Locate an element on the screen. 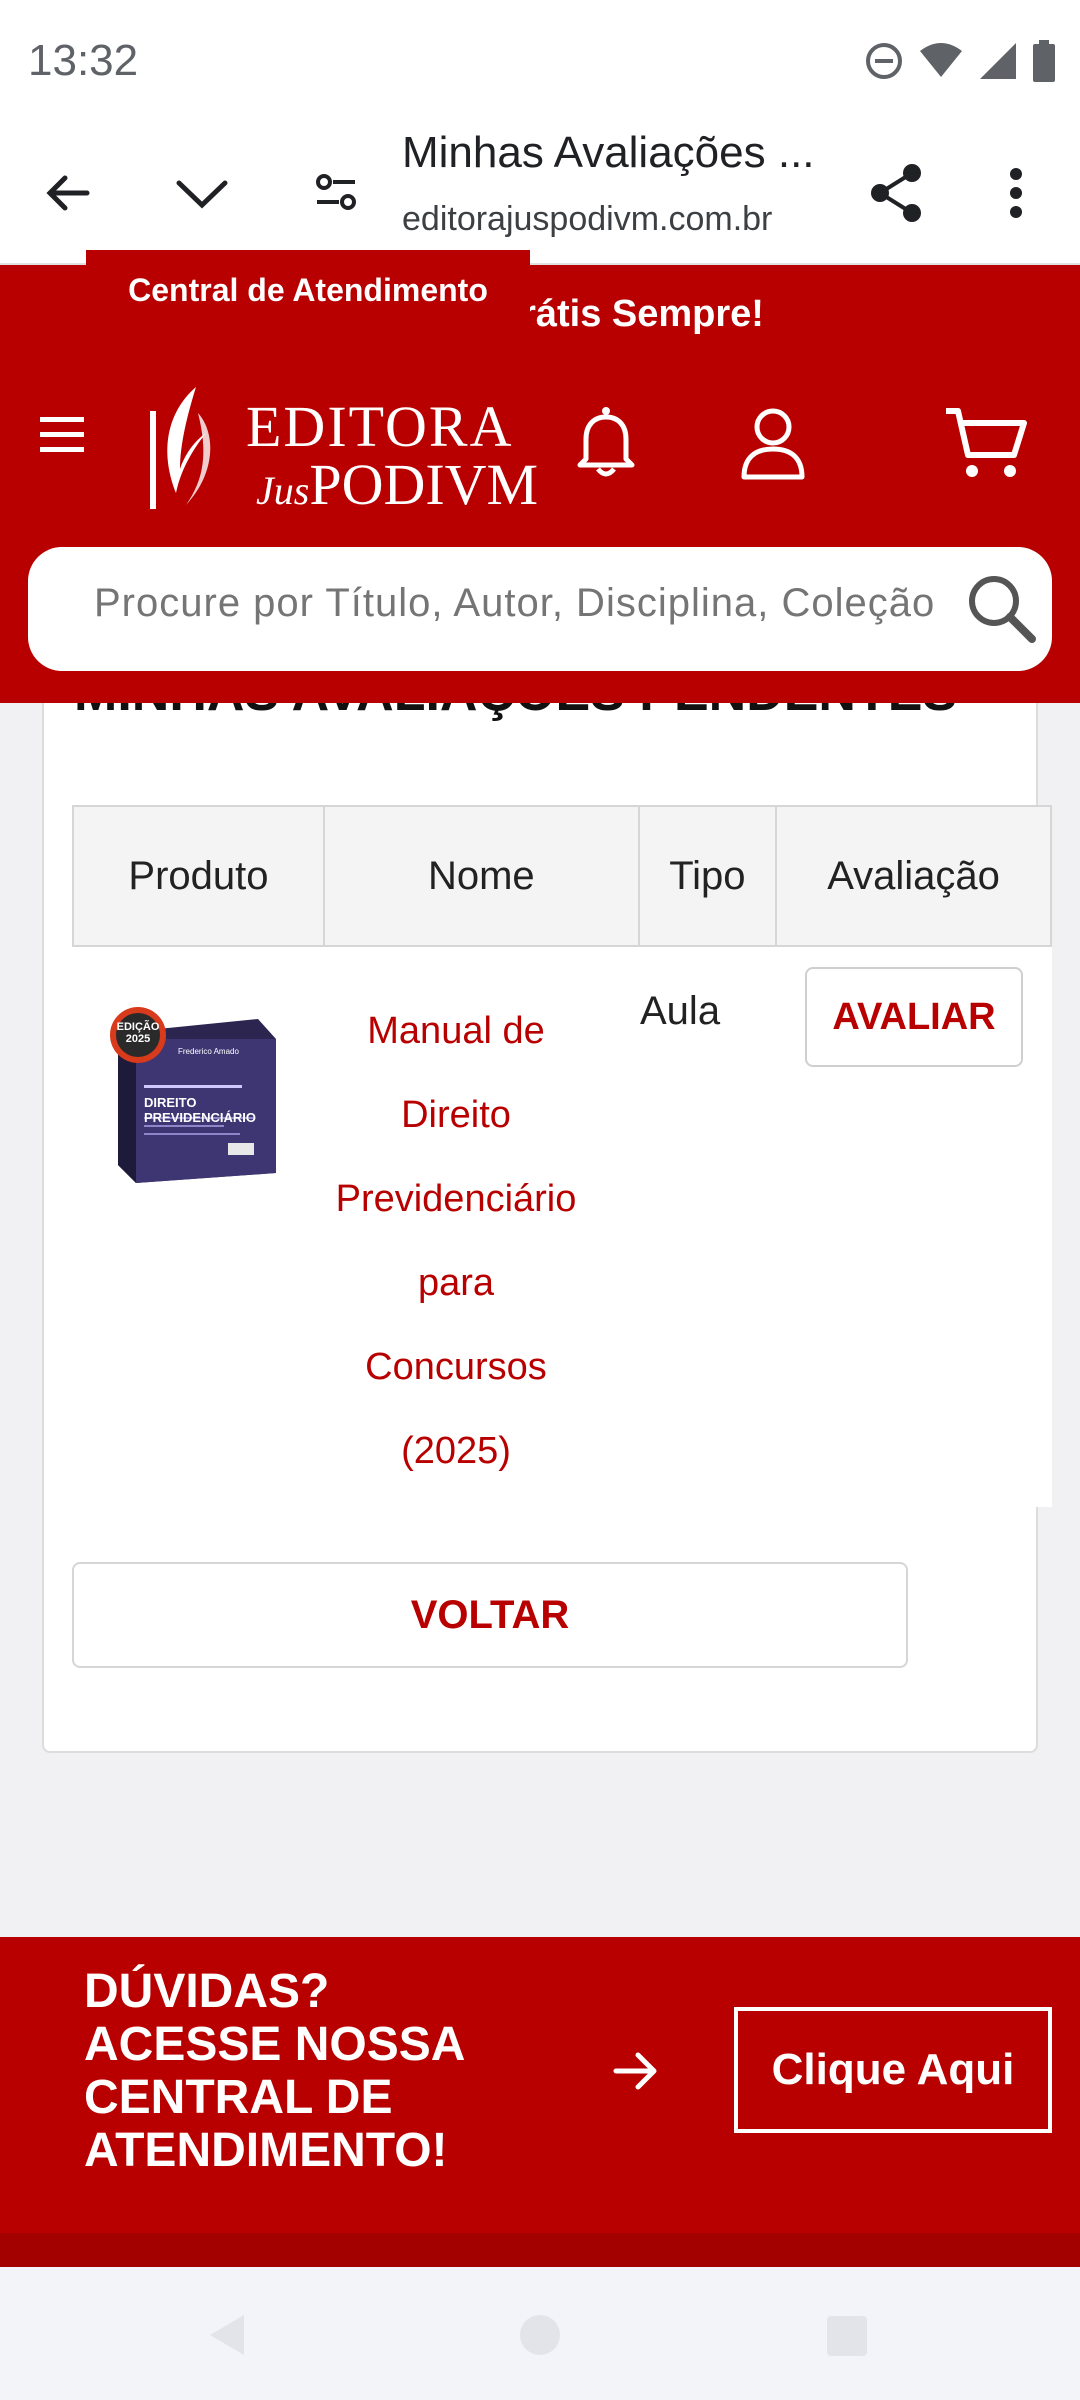 Image resolution: width=1080 pixels, height=2400 pixels. logo-line2: JusPODIVM is located at coordinates (397, 484).